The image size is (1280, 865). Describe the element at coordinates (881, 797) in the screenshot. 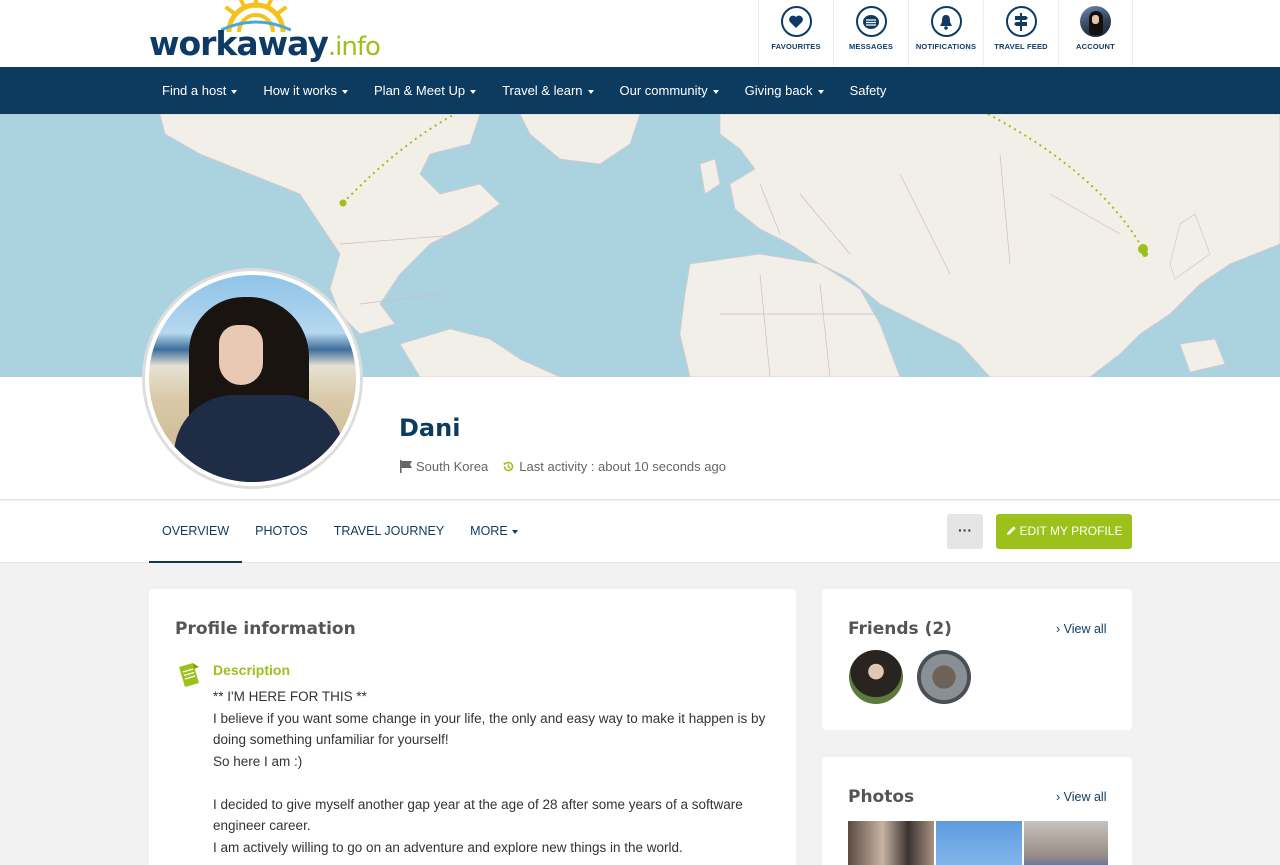

I see `photos-title: Photos` at that location.